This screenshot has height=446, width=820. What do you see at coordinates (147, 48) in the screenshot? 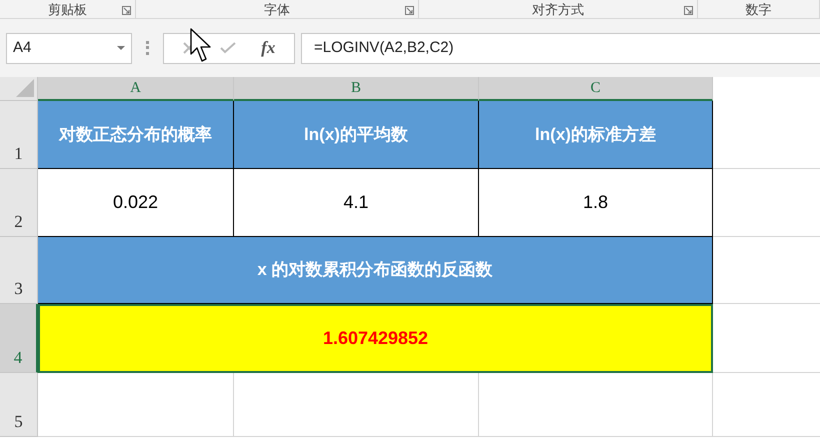
I see `grip-icon` at bounding box center [147, 48].